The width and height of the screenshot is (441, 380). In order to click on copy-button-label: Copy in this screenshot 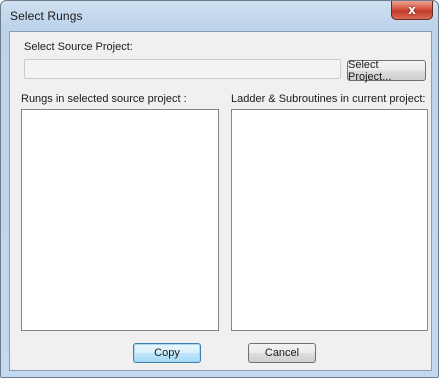, I will do `click(167, 353)`.